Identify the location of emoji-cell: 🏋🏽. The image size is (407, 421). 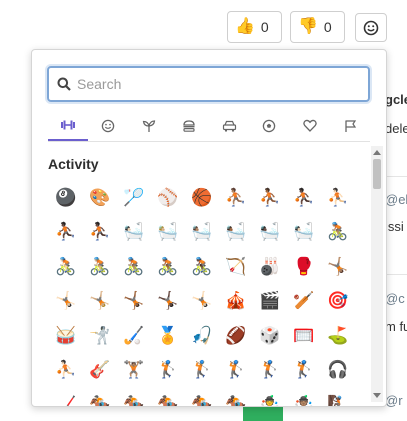
(134, 370).